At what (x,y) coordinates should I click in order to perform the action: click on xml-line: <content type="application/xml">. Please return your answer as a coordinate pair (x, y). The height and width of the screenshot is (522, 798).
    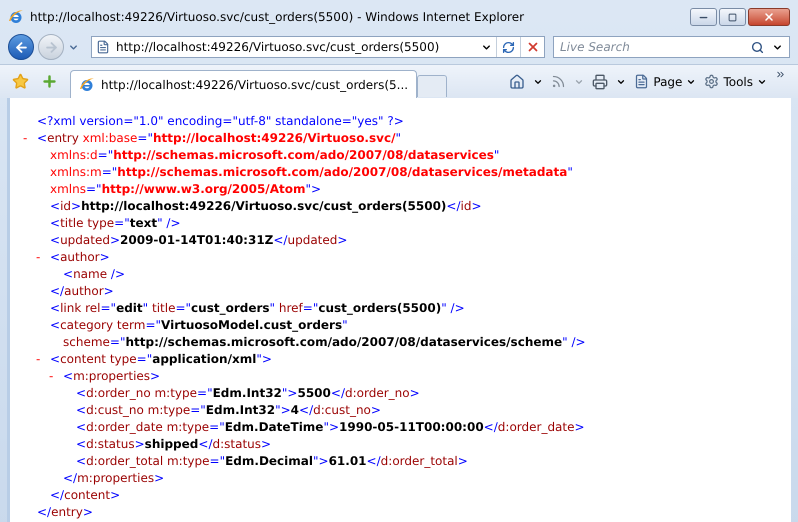
    Looking at the image, I should click on (161, 359).